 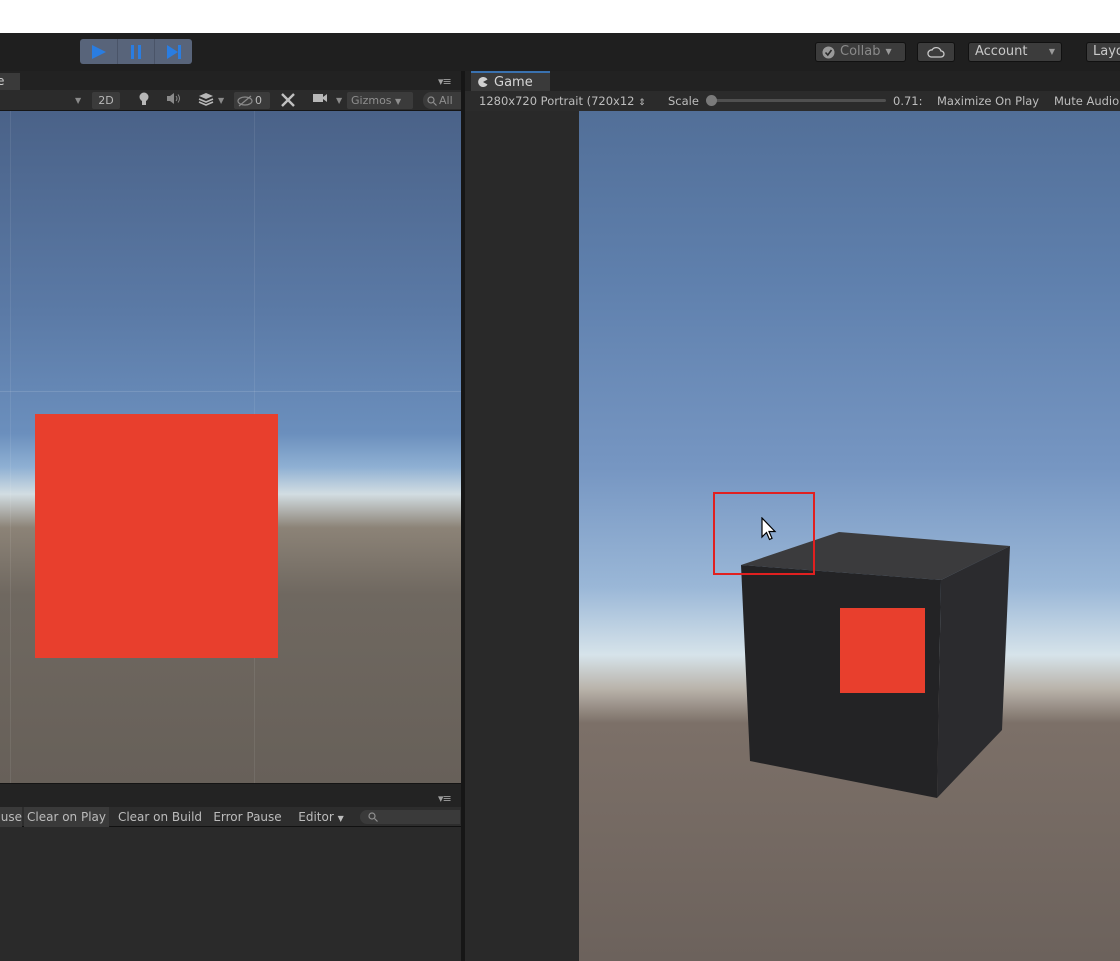 I want to click on eye-slash-icon, so click(x=245, y=100).